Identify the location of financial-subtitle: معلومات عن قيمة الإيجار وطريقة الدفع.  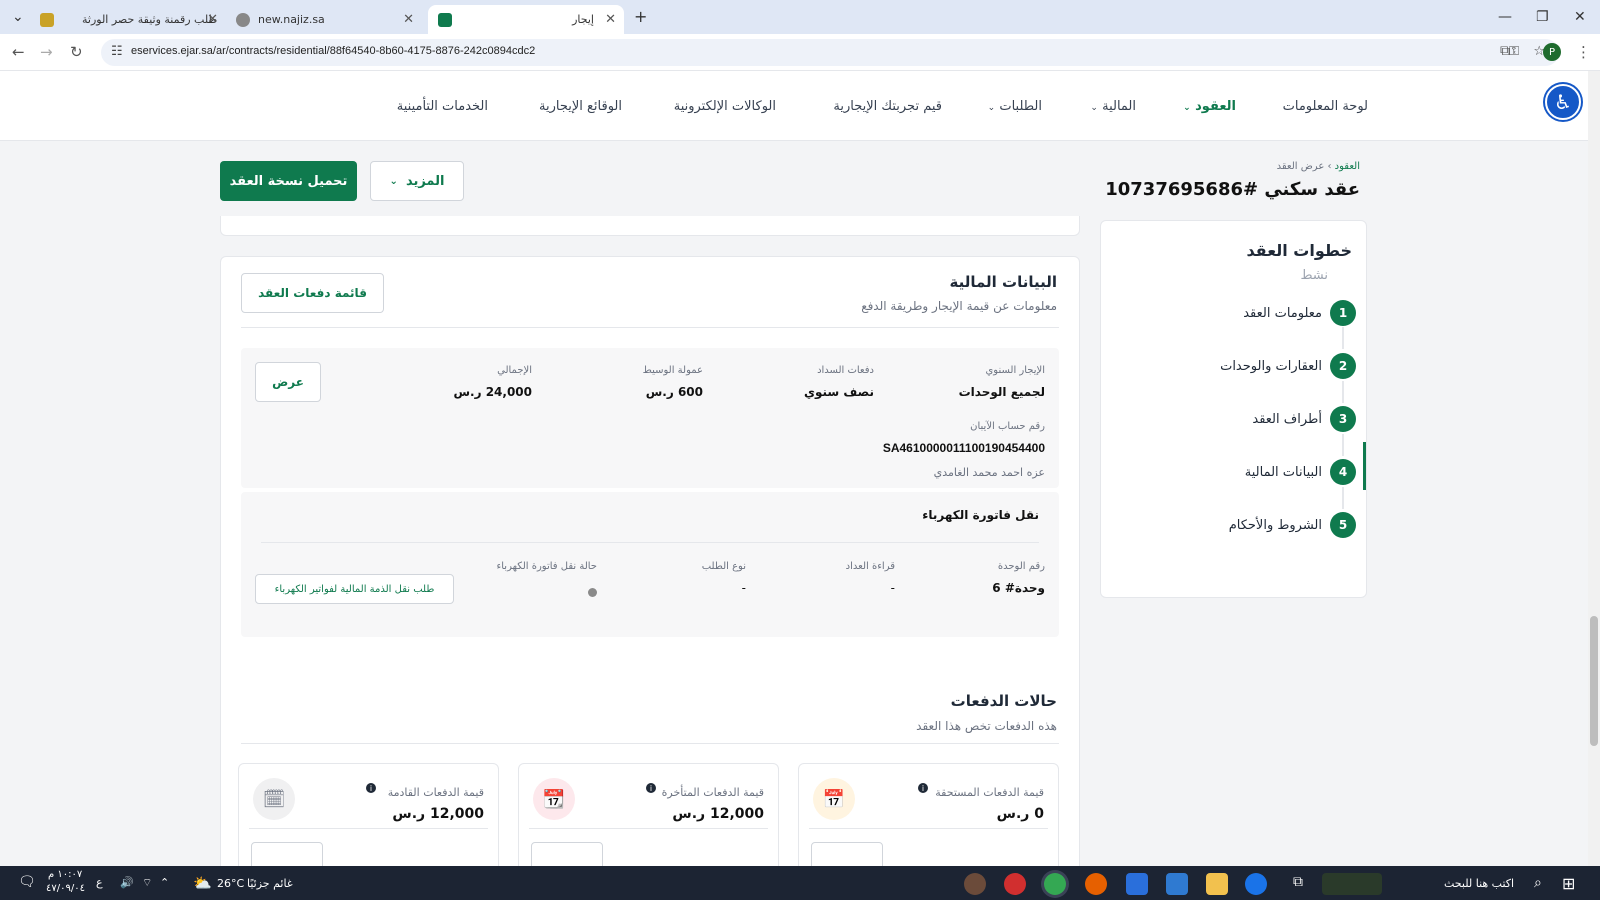
(959, 306).